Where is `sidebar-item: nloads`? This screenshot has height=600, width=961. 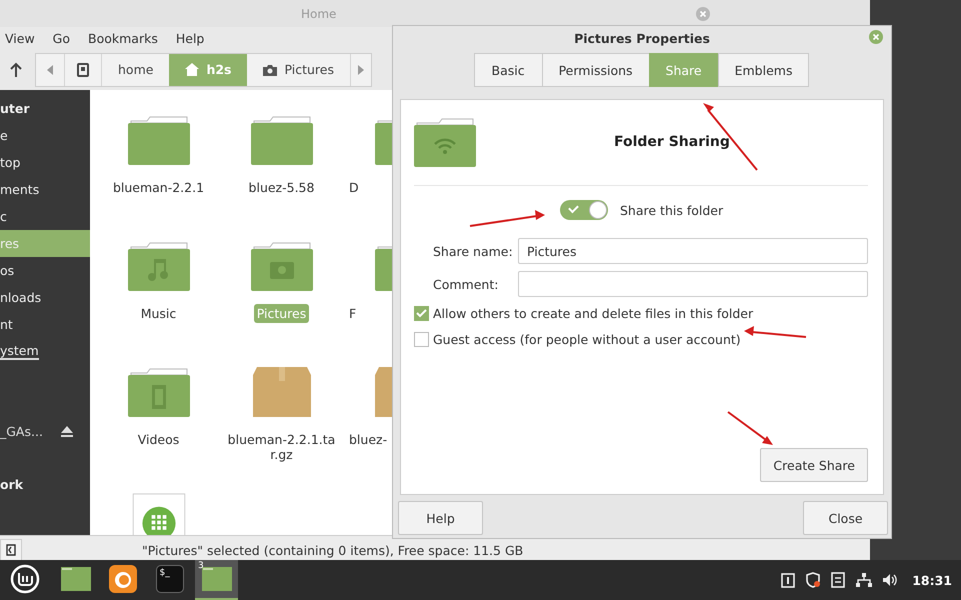 sidebar-item: nloads is located at coordinates (45, 297).